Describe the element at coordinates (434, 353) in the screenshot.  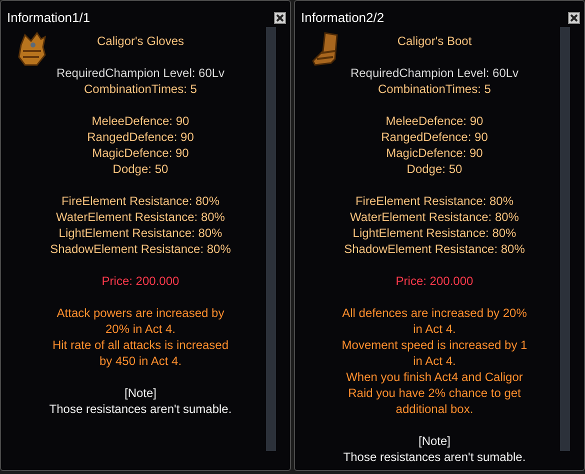
I see `effect-text: Movement speed is increased by 1 in Act 4.` at that location.